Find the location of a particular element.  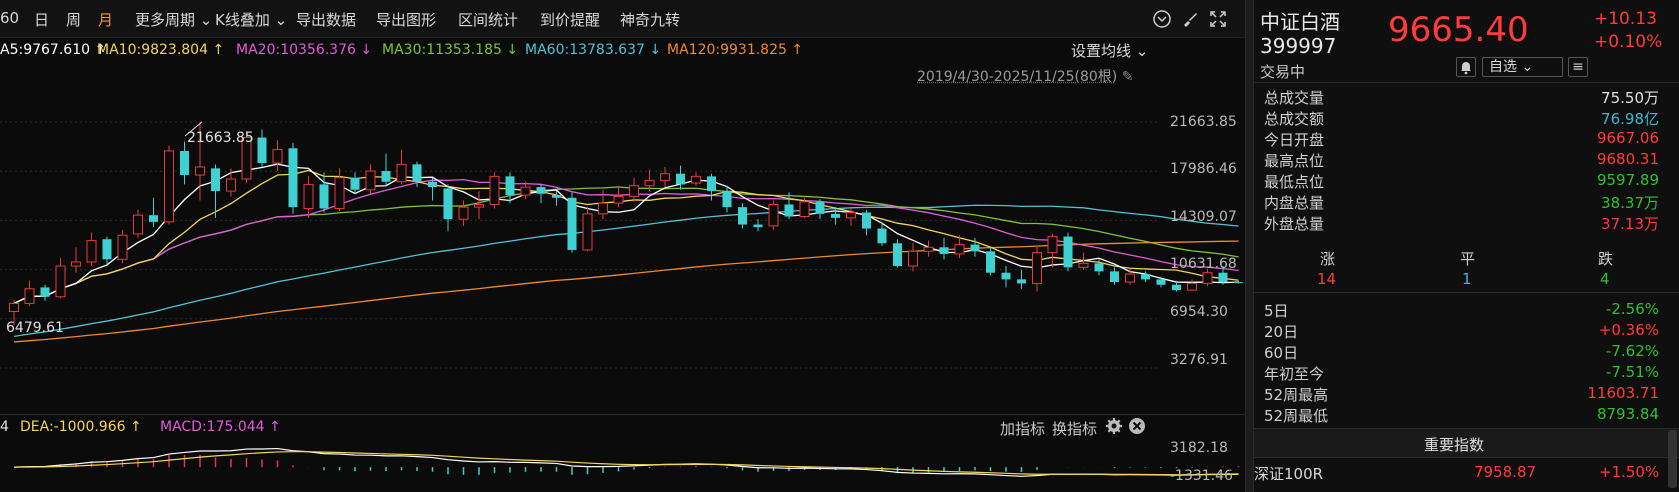

price-alert-button: 到价提醒 is located at coordinates (570, 19).